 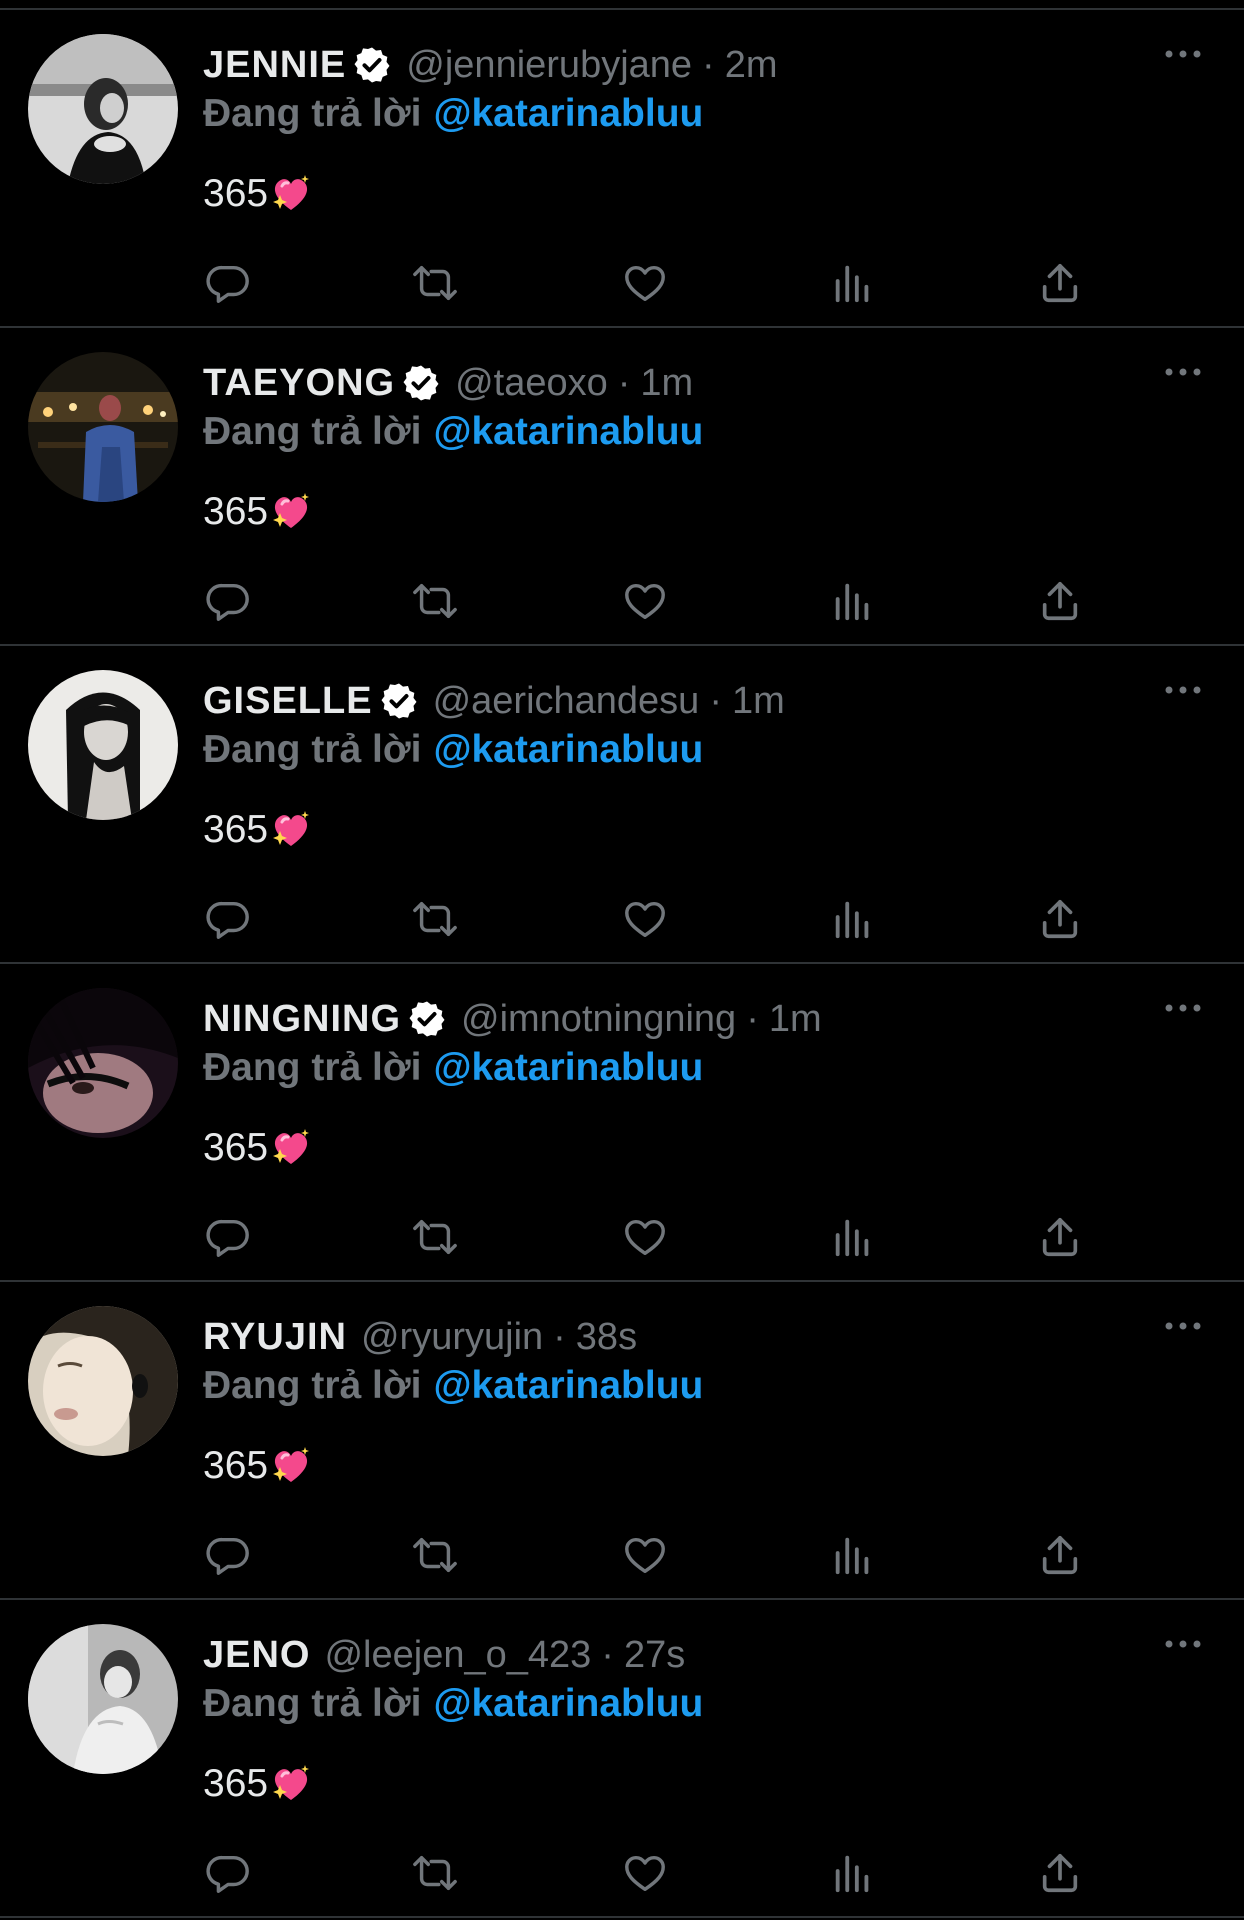 I want to click on retweet-icon, so click(x=435, y=601).